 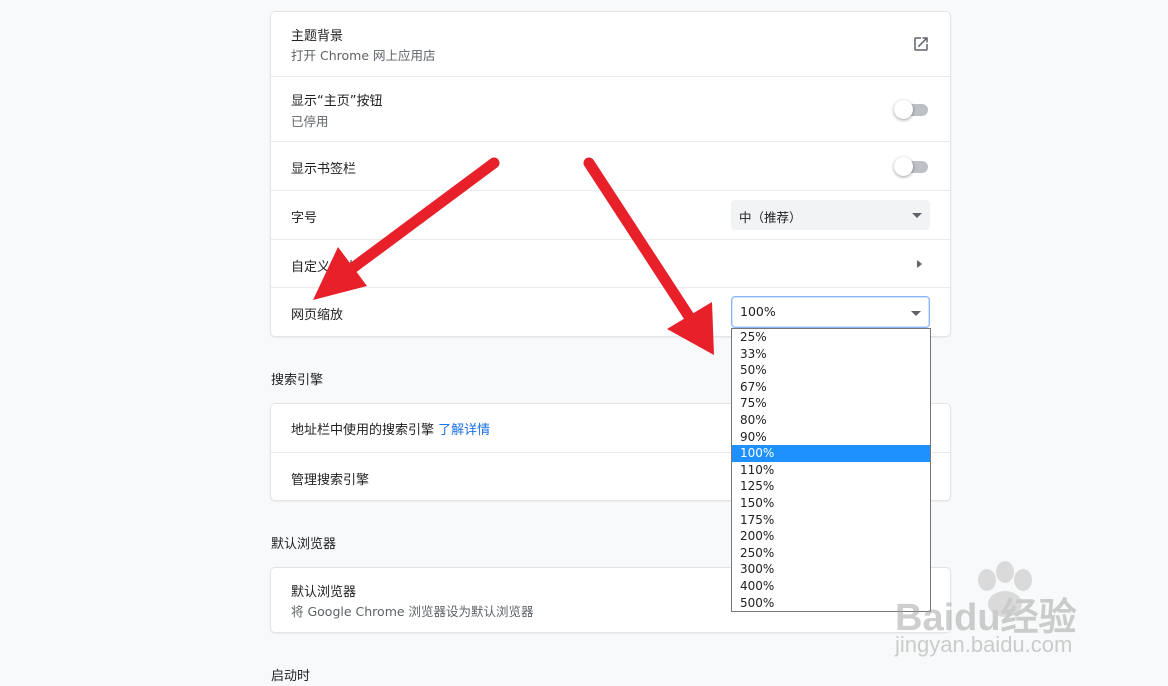 What do you see at coordinates (831, 354) in the screenshot?
I see `zoom-option: 33%` at bounding box center [831, 354].